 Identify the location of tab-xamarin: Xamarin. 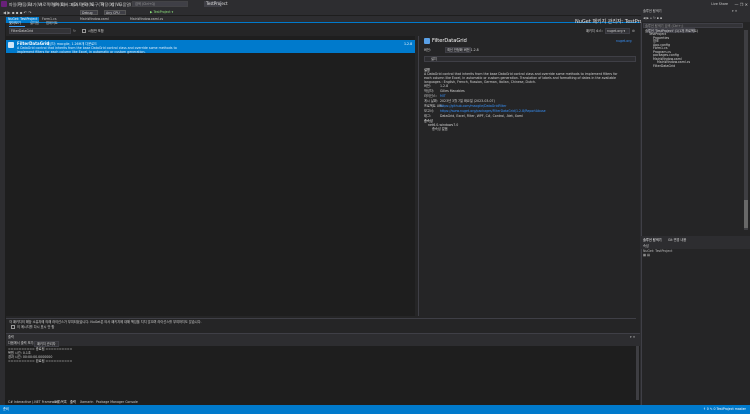
(86, 402).